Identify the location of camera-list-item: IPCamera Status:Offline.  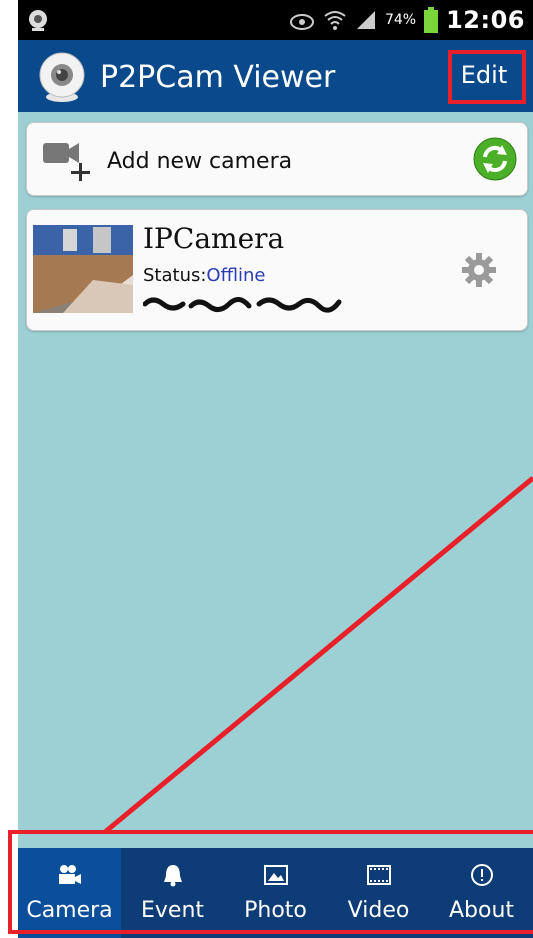
(277, 270).